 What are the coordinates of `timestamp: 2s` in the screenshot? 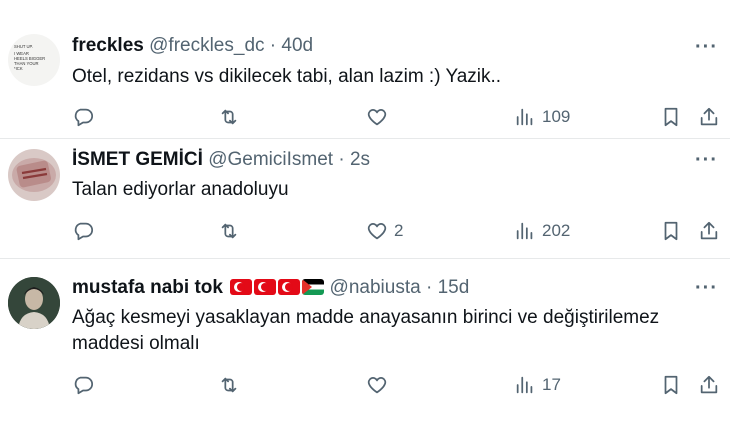 It's located at (360, 159).